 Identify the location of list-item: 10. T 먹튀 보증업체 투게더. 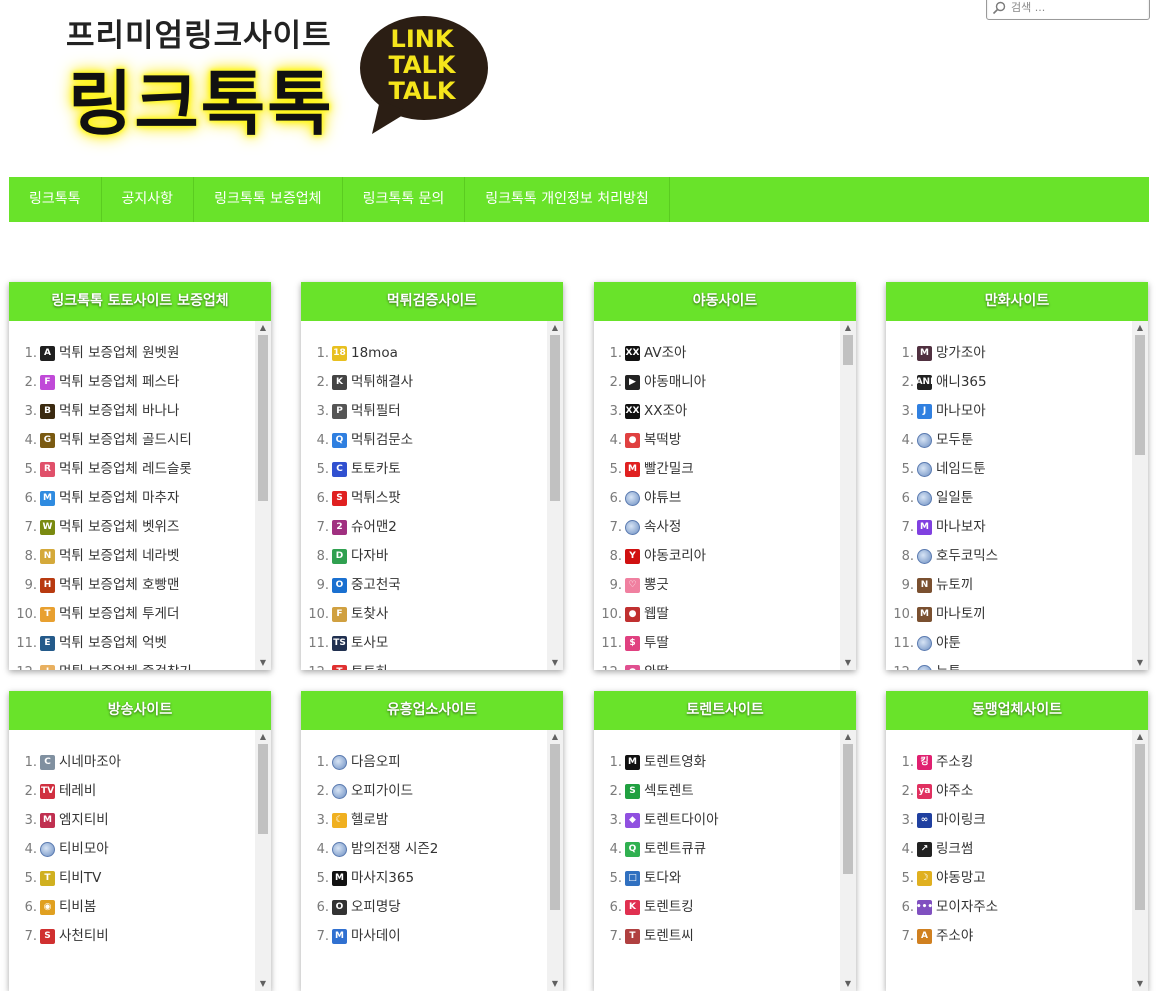
(140, 614).